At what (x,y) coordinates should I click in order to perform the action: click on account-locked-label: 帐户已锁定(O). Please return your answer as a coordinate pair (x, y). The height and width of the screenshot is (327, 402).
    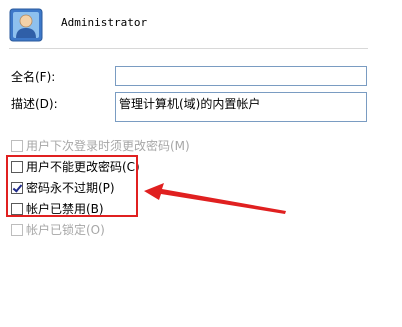
    Looking at the image, I should click on (65, 230).